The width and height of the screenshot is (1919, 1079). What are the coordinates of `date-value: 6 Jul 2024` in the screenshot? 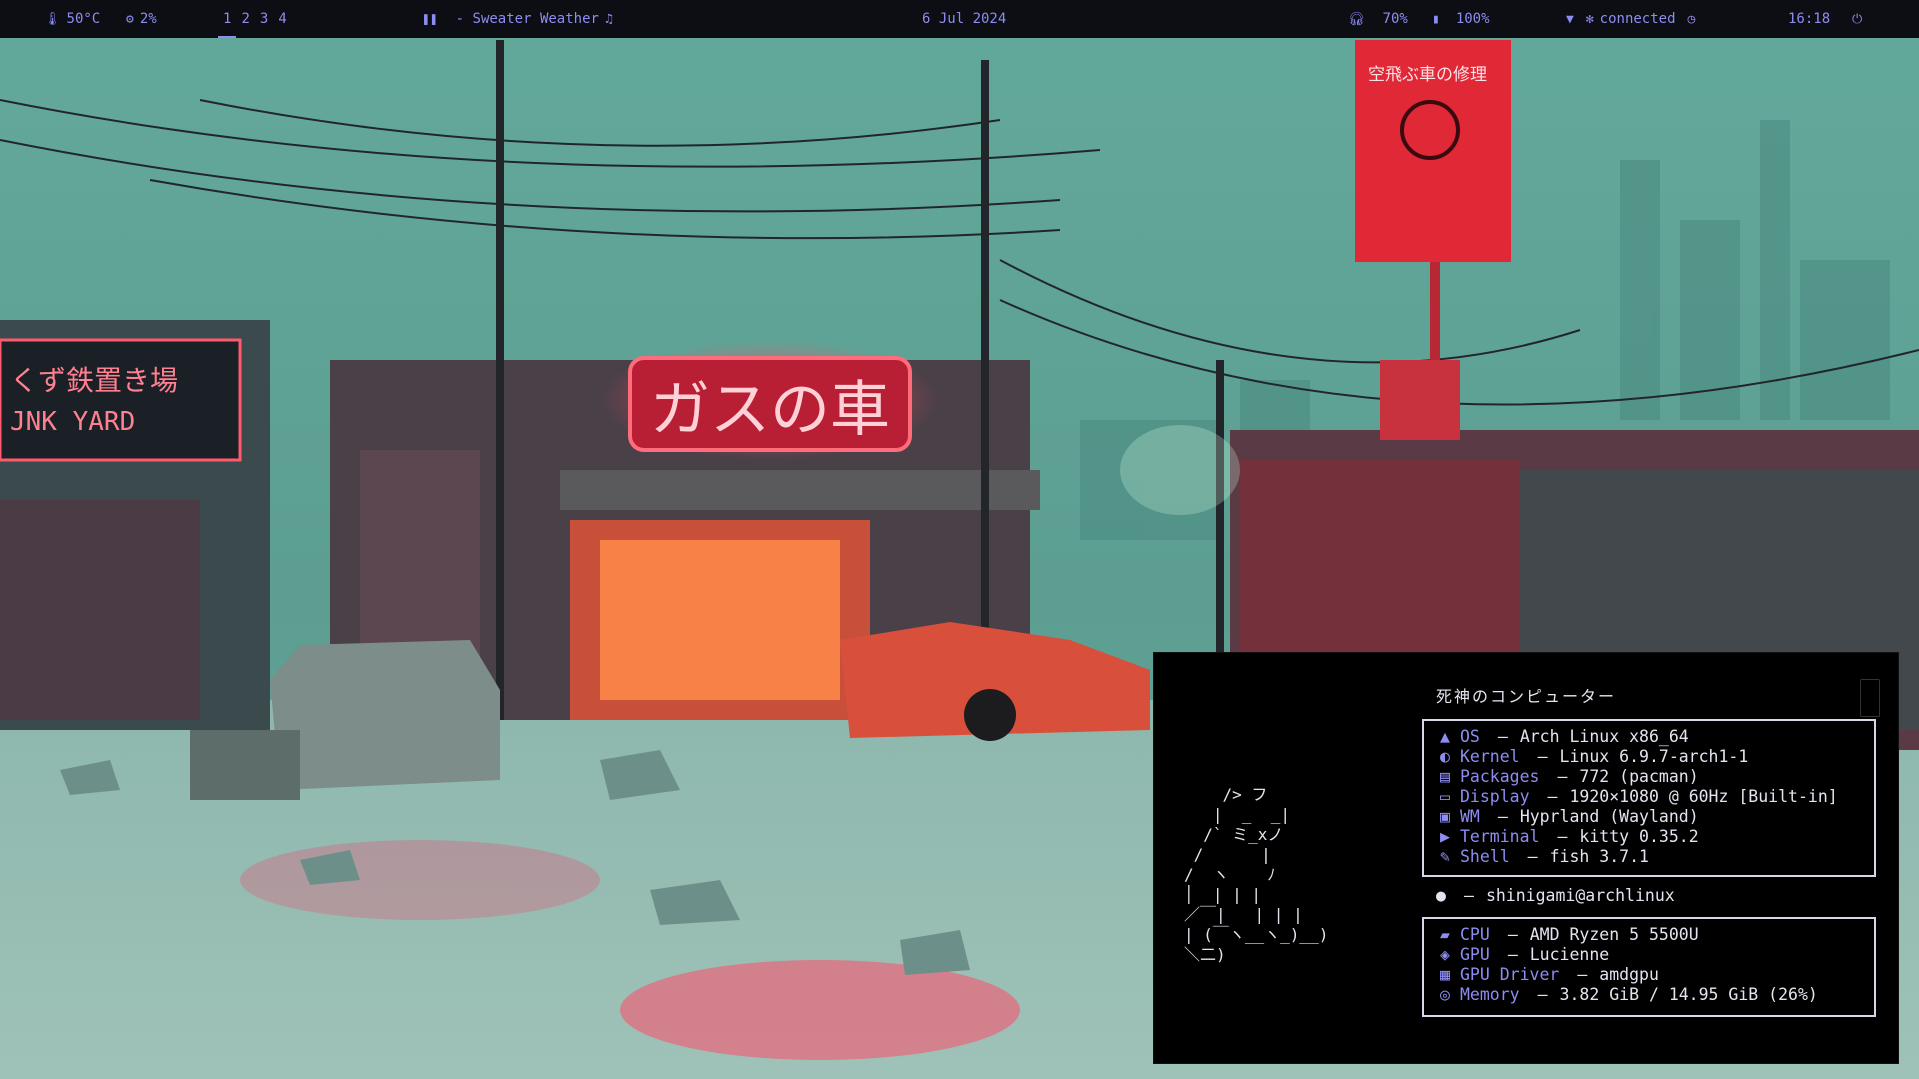 It's located at (964, 19).